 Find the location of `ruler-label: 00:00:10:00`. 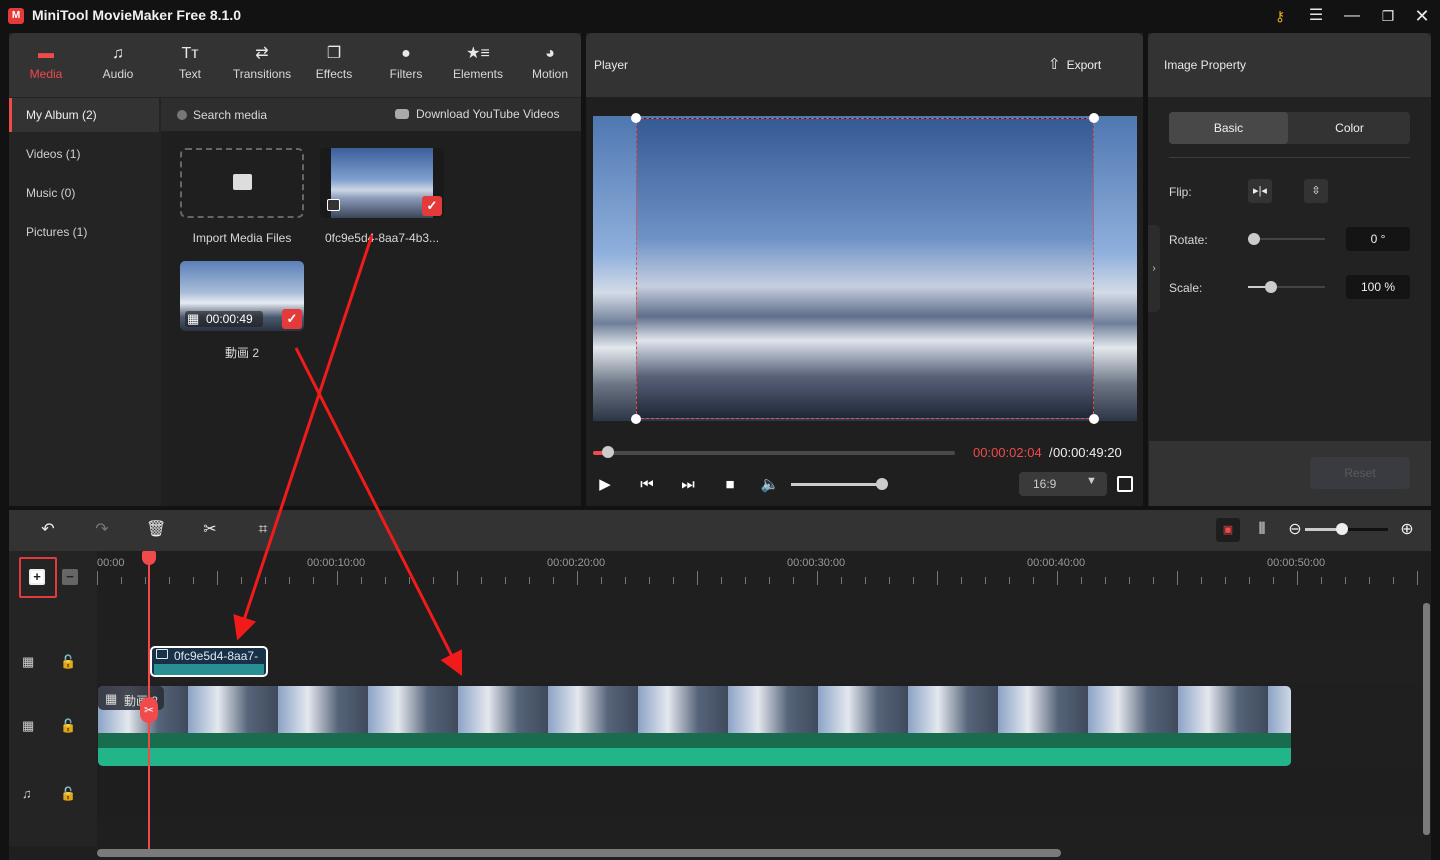

ruler-label: 00:00:10:00 is located at coordinates (336, 563).